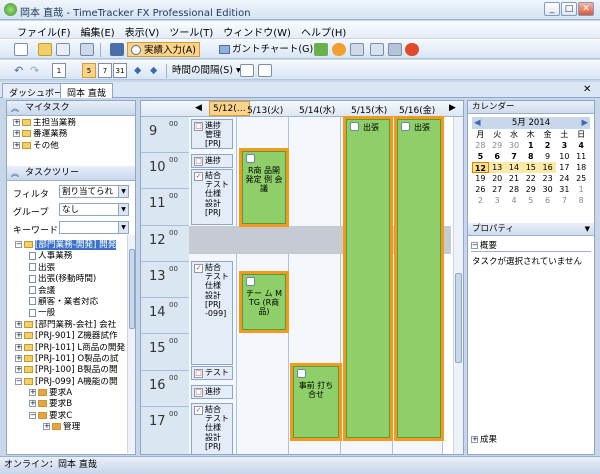 This screenshot has width=600, height=474. I want to click on tree-item: + [PRJ-901] Z機器試作, so click(67, 336).